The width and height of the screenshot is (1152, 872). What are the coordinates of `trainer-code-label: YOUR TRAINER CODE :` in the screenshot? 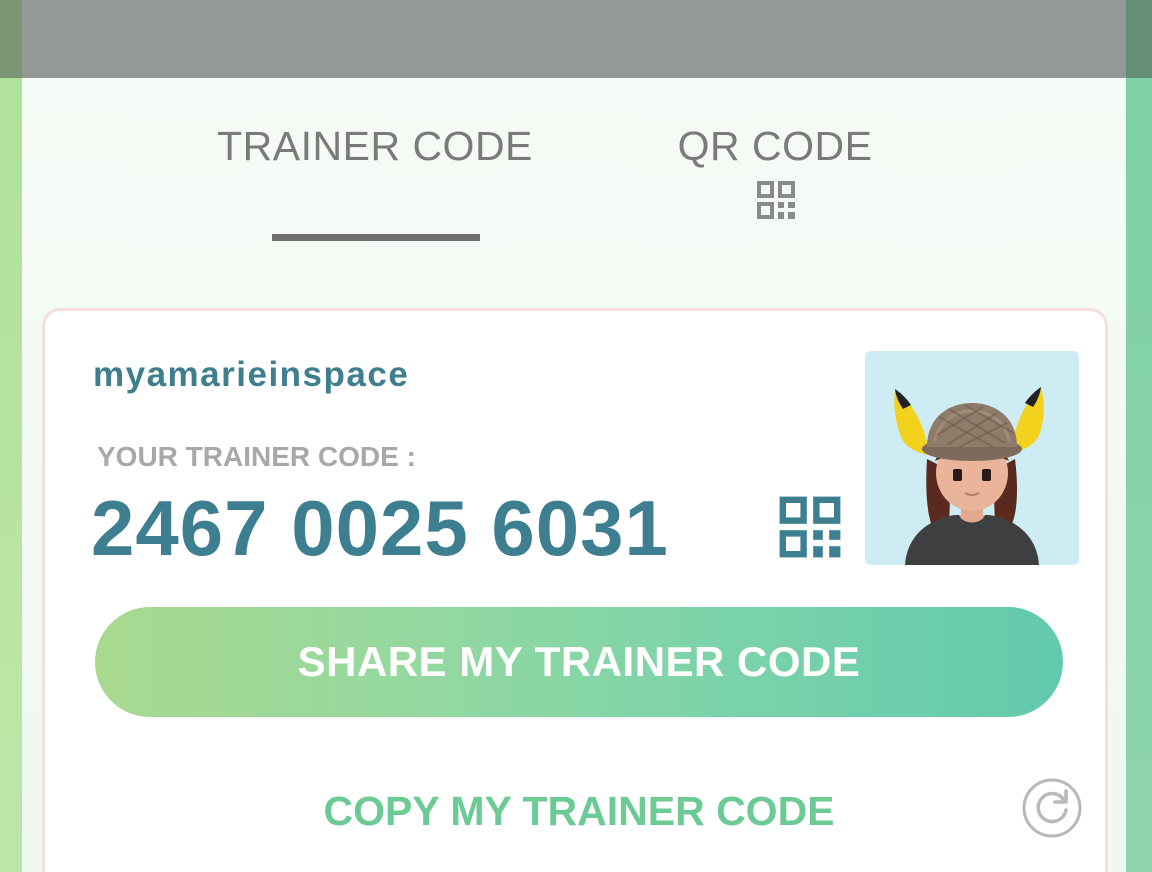 It's located at (256, 456).